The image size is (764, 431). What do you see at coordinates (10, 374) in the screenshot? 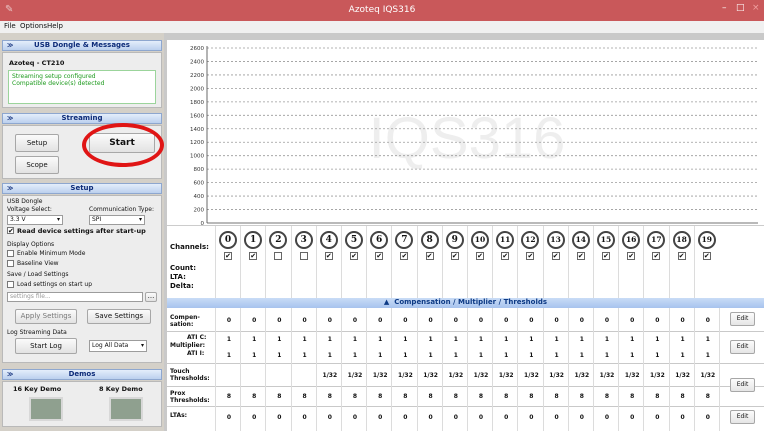
I see `collapse-chevron-icon: ≫` at bounding box center [10, 374].